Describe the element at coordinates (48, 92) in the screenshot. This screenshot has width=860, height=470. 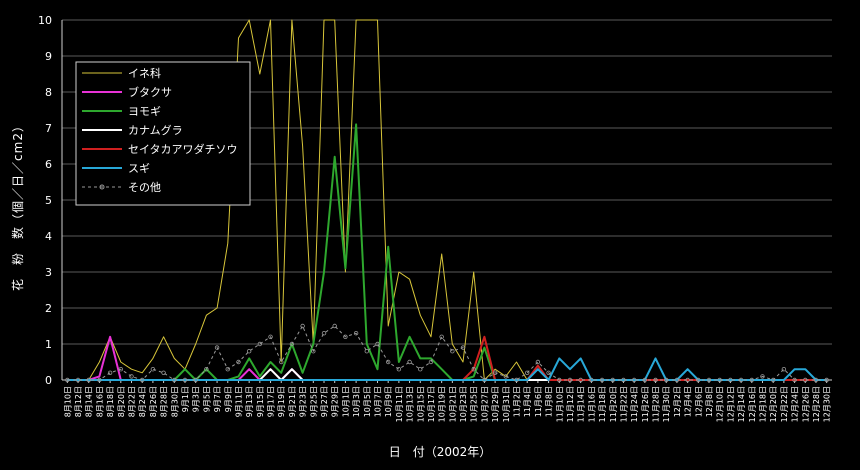
I see `y-tick-label: 8` at that location.